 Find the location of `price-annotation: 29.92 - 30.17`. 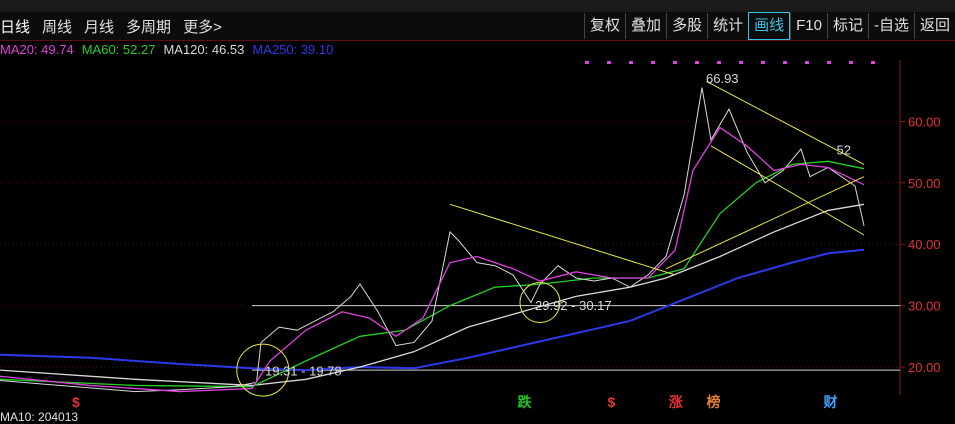

price-annotation: 29.92 - 30.17 is located at coordinates (573, 305).